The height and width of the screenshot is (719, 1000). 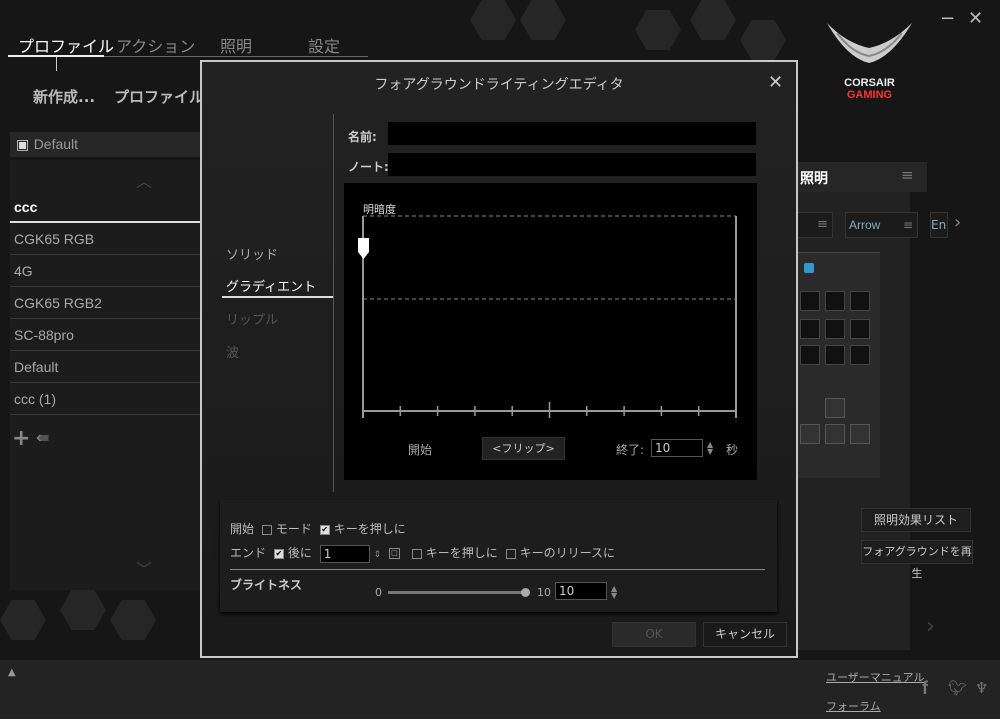 I want to click on spinner-icon: ⇕, so click(x=378, y=555).